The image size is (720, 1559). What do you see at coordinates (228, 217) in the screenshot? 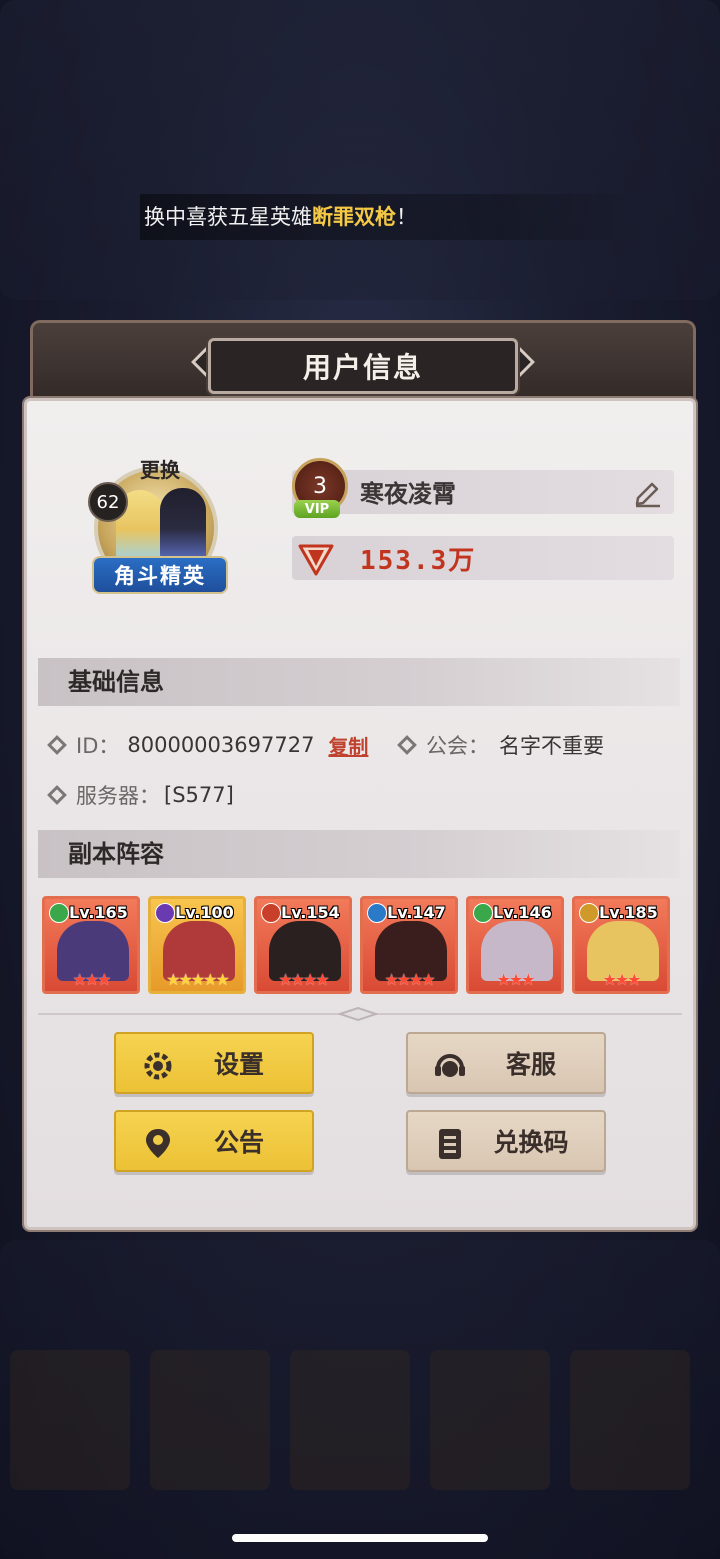
I see `marquee-text: 换中喜获五星英雄` at bounding box center [228, 217].